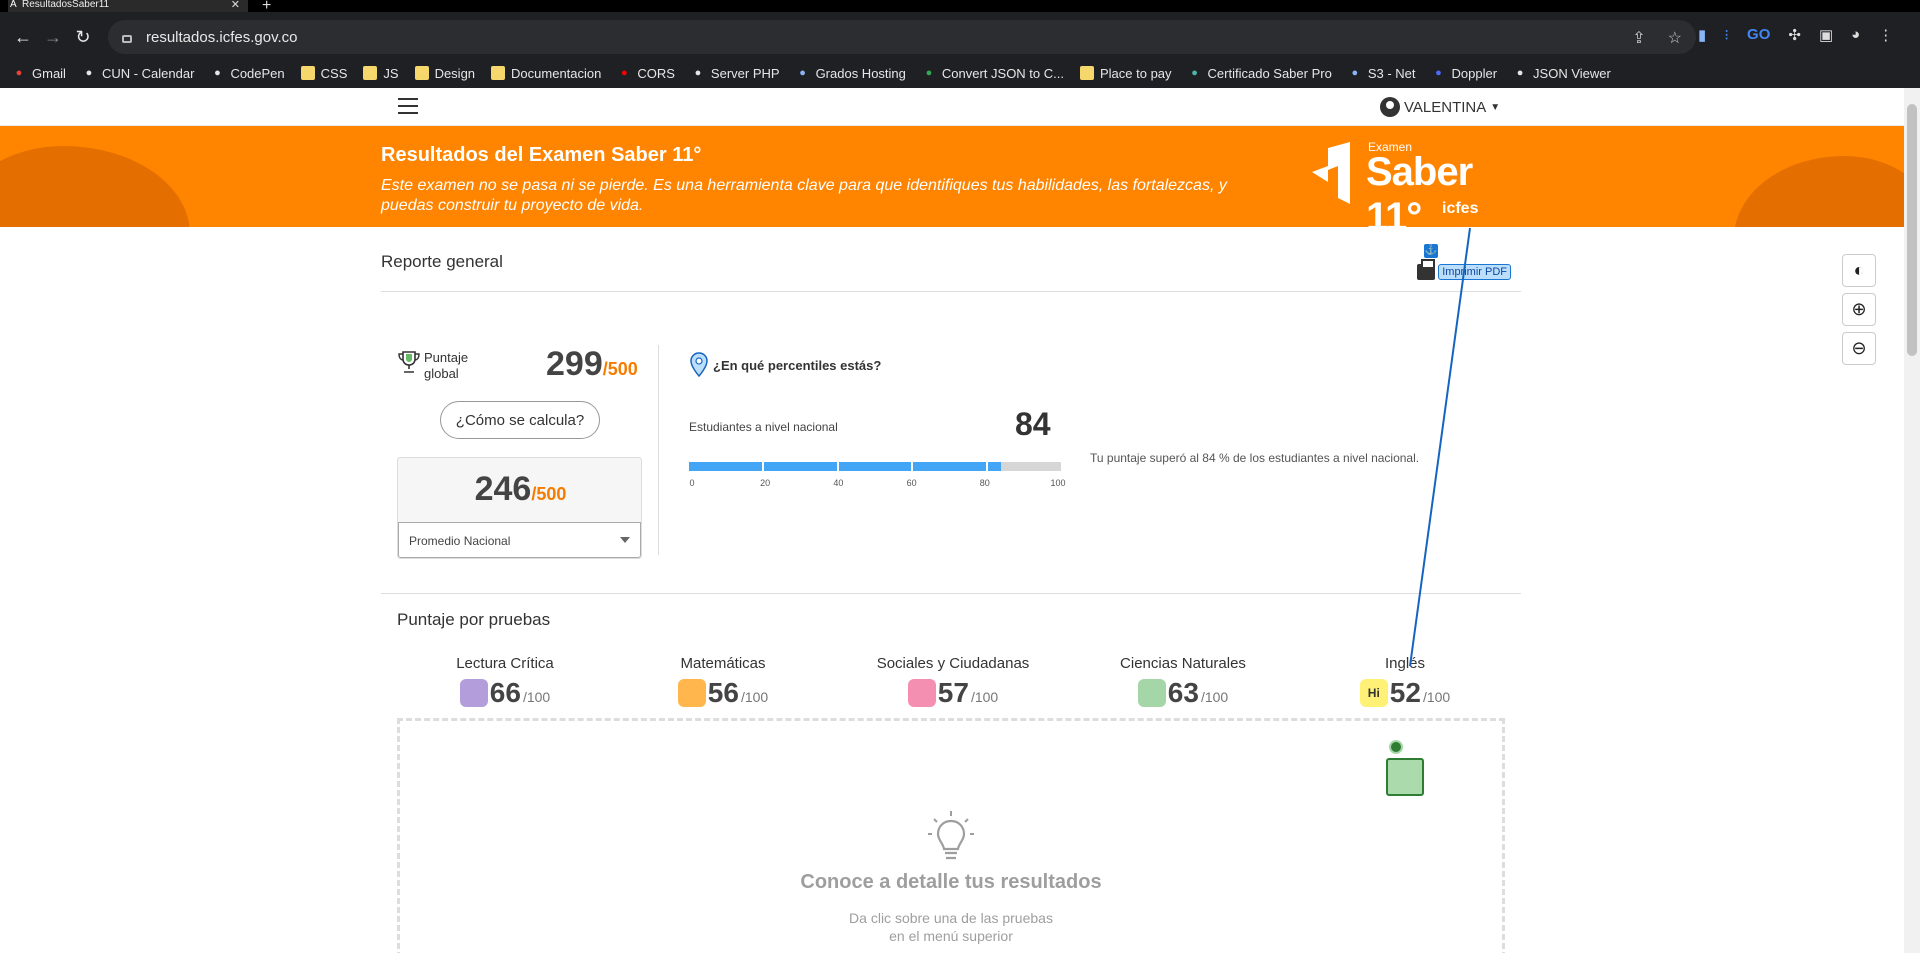 The image size is (1920, 953). I want to click on progress-tick-label: 0, so click(692, 483).